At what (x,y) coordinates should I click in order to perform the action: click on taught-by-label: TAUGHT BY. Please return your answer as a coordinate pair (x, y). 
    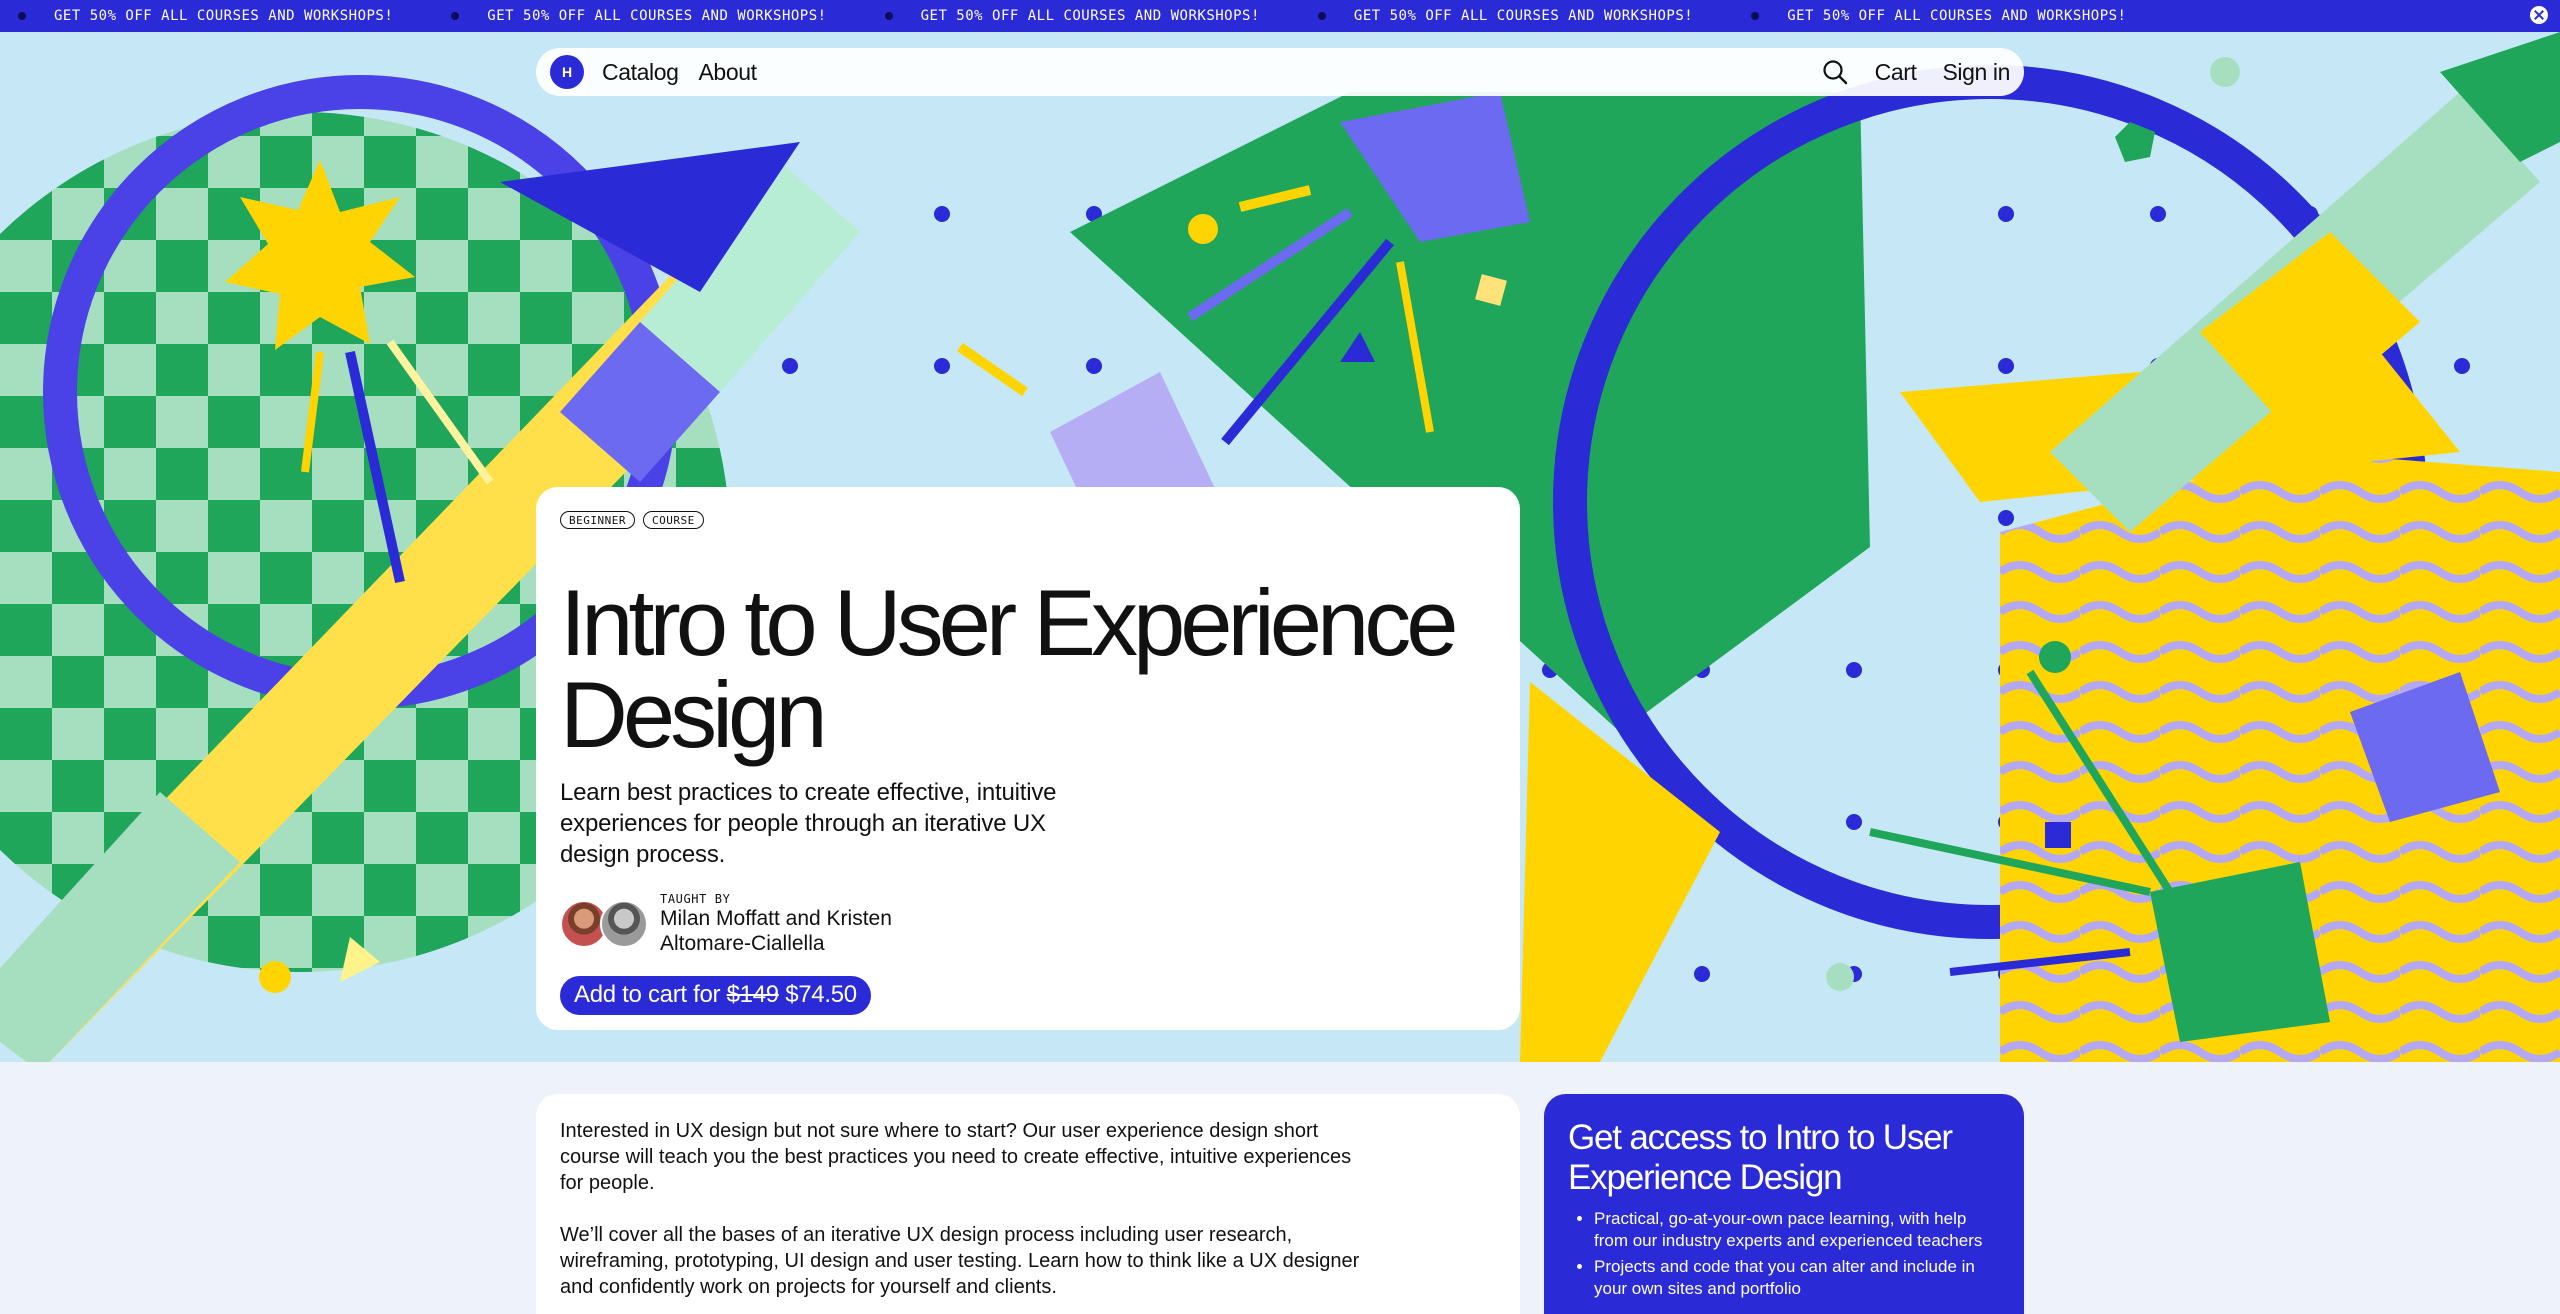
    Looking at the image, I should click on (695, 899).